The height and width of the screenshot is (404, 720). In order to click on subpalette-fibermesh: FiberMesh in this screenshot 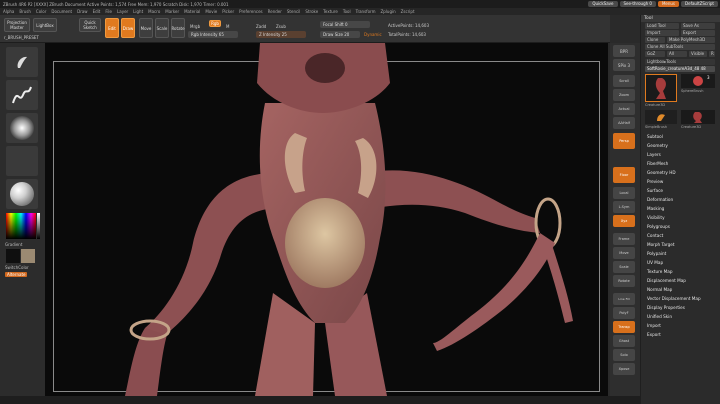, I will do `click(657, 163)`.